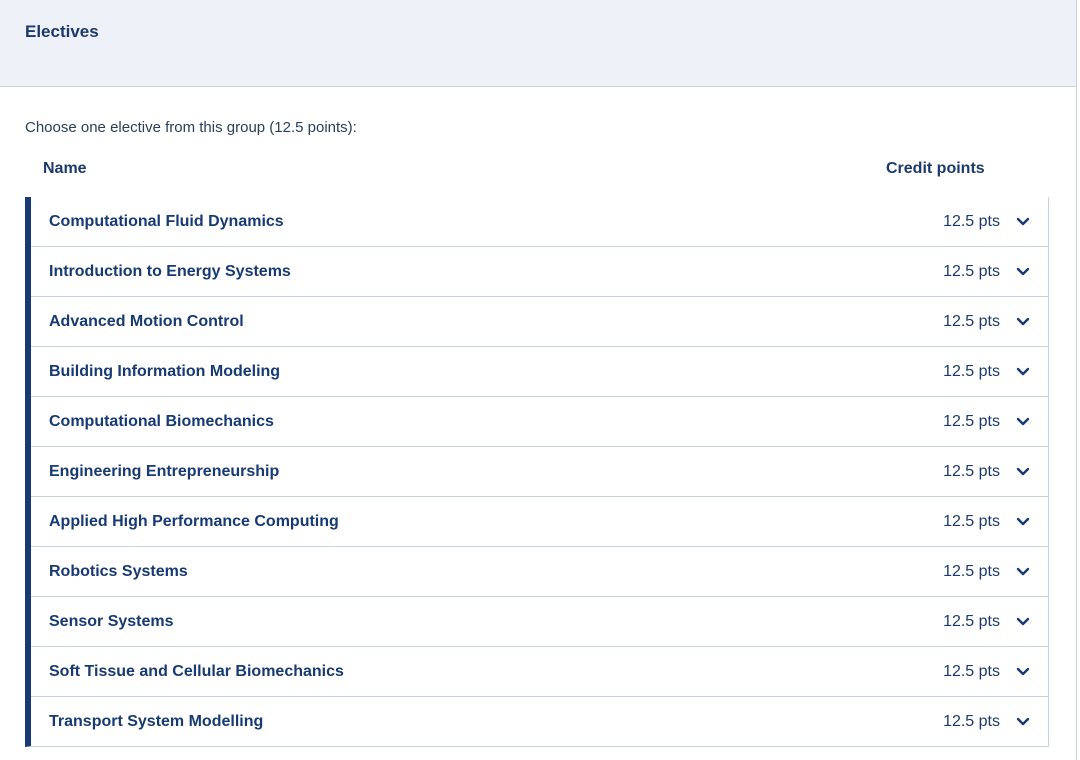 Image resolution: width=1080 pixels, height=760 pixels. What do you see at coordinates (118, 571) in the screenshot?
I see `elective-name: Robotics Systems` at bounding box center [118, 571].